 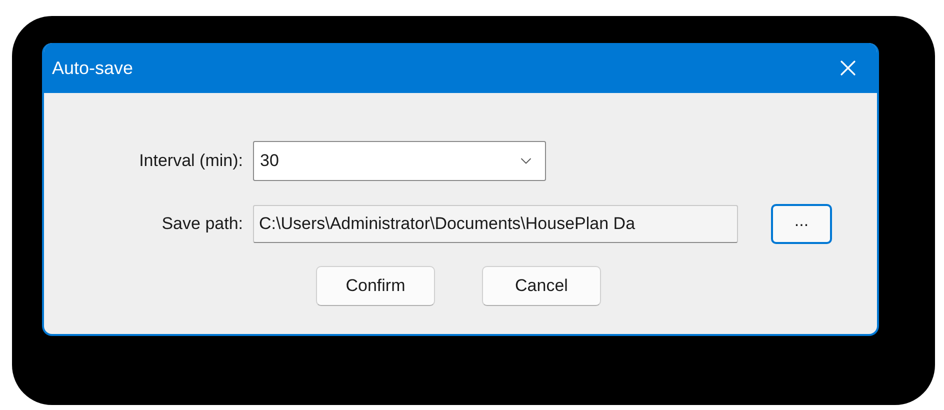 What do you see at coordinates (93, 68) in the screenshot?
I see `window-title: Auto-save` at bounding box center [93, 68].